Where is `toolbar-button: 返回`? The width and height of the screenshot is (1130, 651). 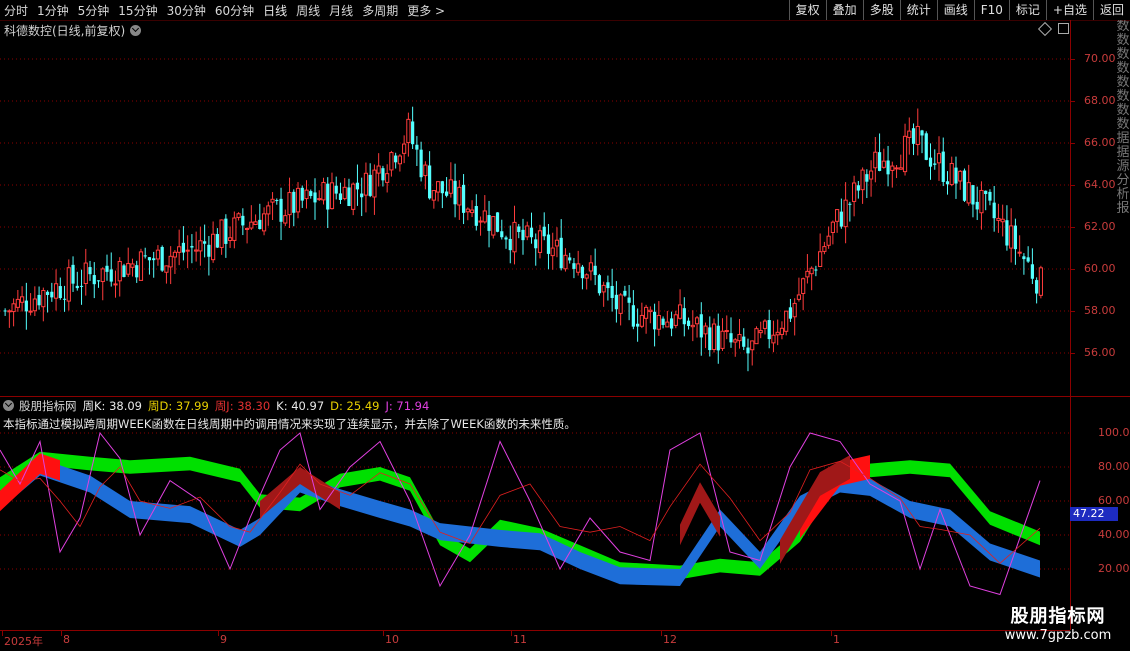 toolbar-button: 返回 is located at coordinates (1111, 10).